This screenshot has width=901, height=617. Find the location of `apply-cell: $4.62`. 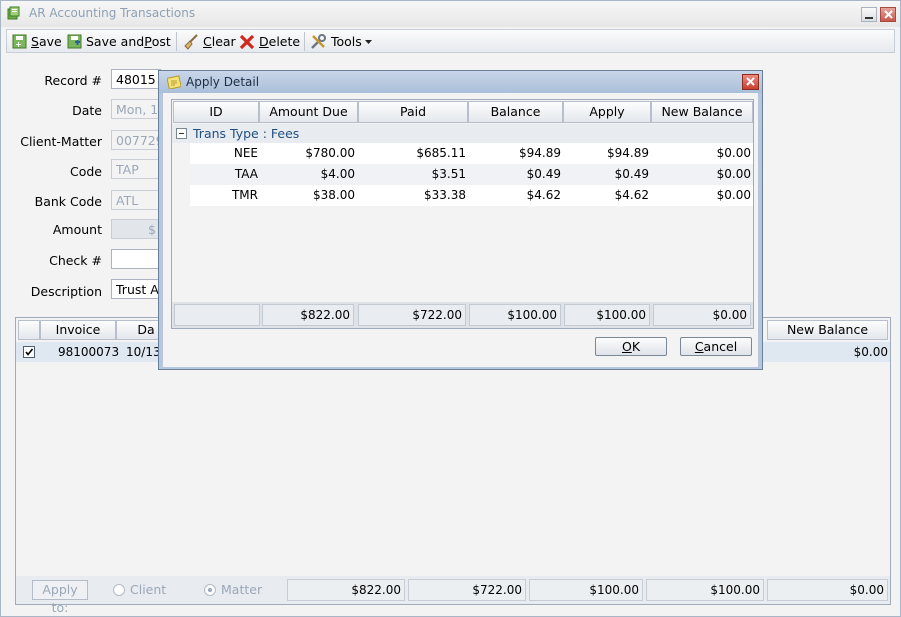

apply-cell: $4.62 is located at coordinates (631, 195).